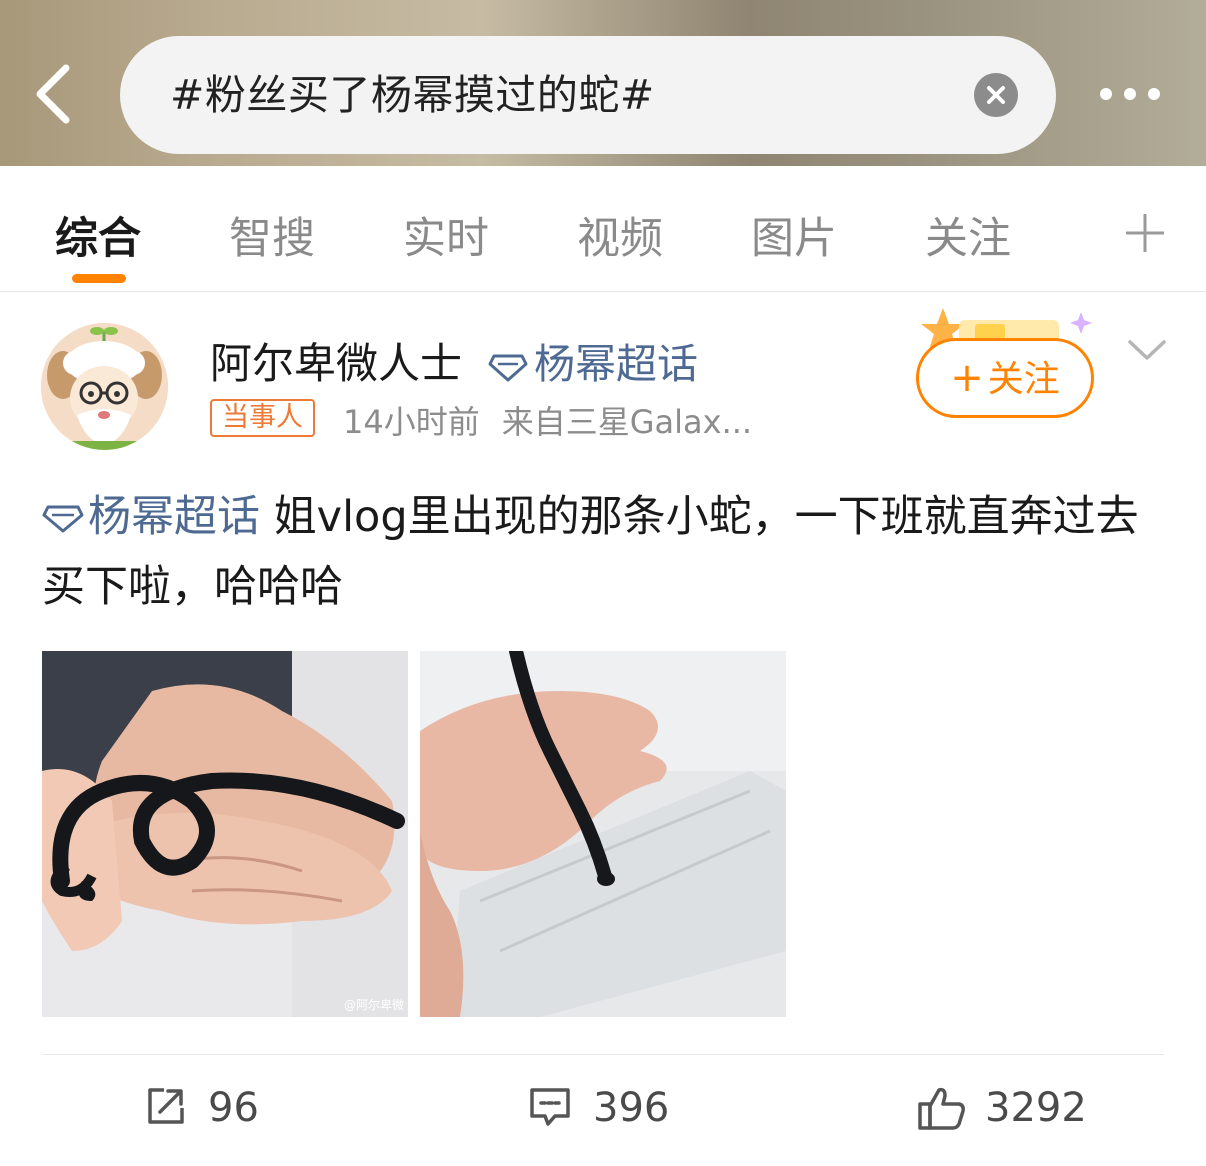  Describe the element at coordinates (603, 1054) in the screenshot. I see `action-bar-divider` at that location.